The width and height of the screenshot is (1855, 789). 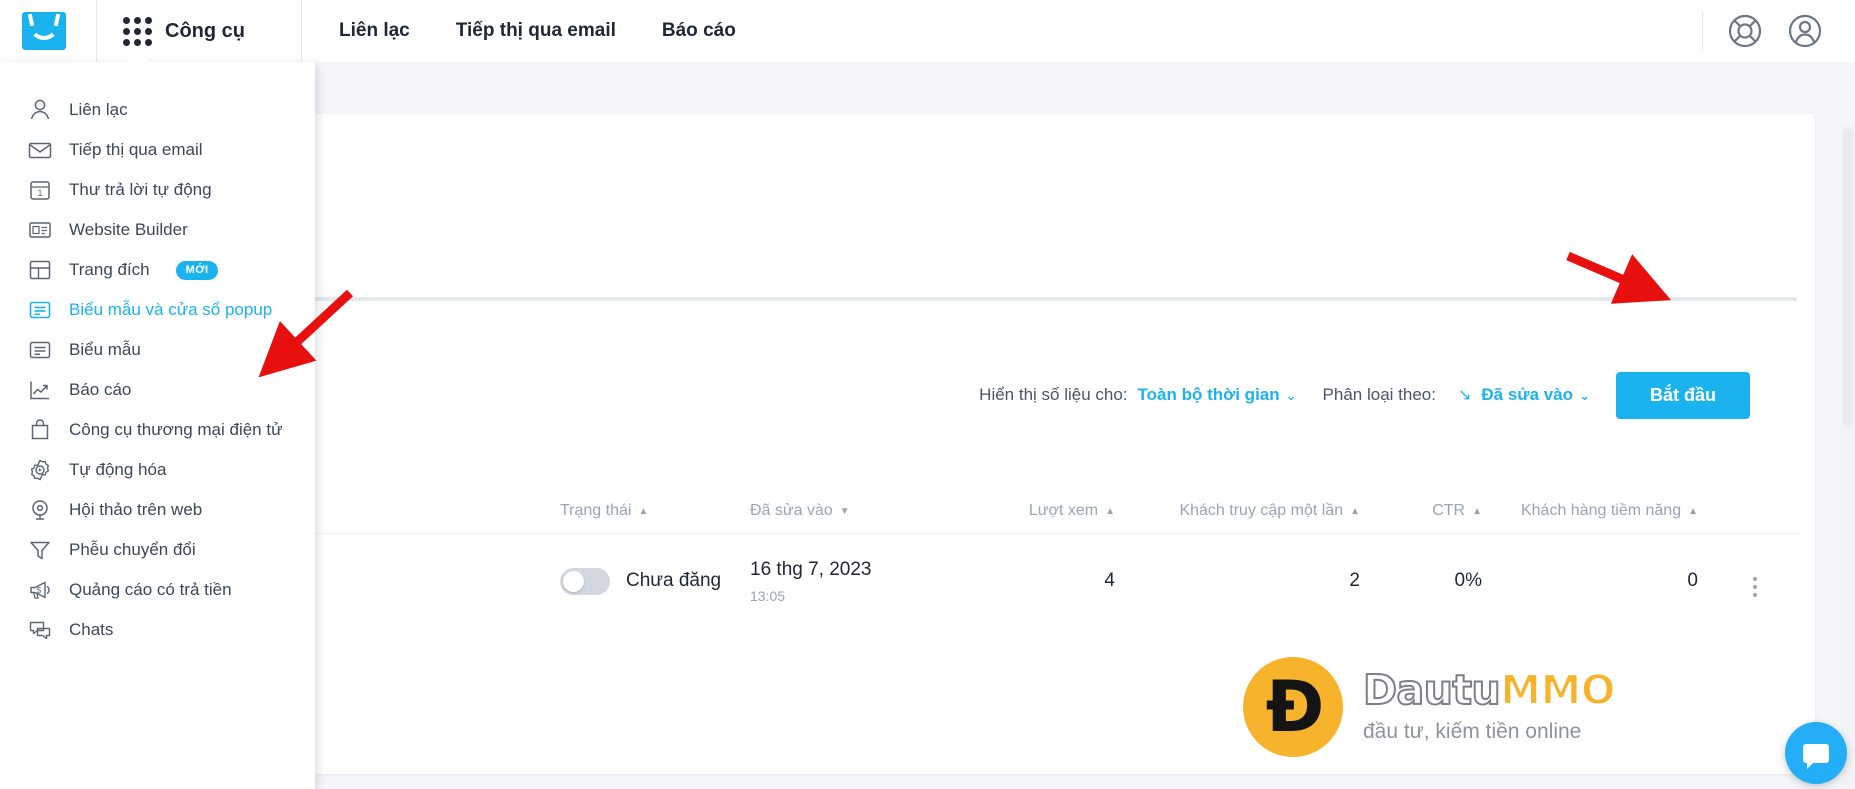 I want to click on landing-page-icon, so click(x=40, y=270).